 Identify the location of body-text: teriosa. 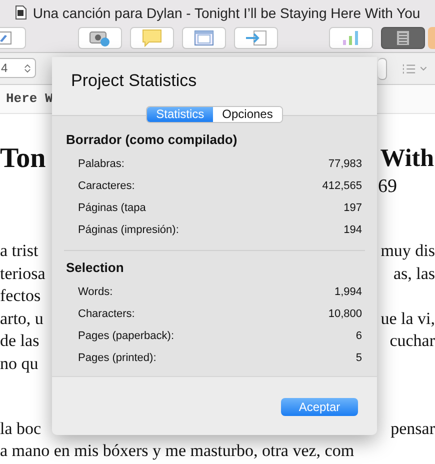
(23, 273).